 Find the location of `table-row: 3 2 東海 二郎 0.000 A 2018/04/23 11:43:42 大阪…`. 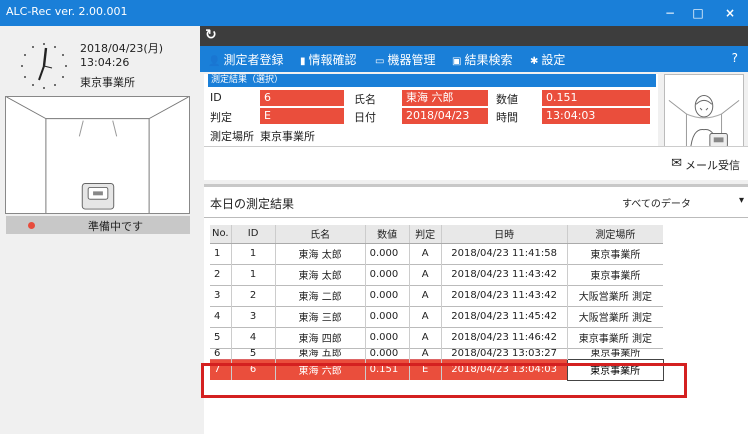

table-row: 3 2 東海 二郎 0.000 A 2018/04/23 11:43:42 大阪… is located at coordinates (437, 295).